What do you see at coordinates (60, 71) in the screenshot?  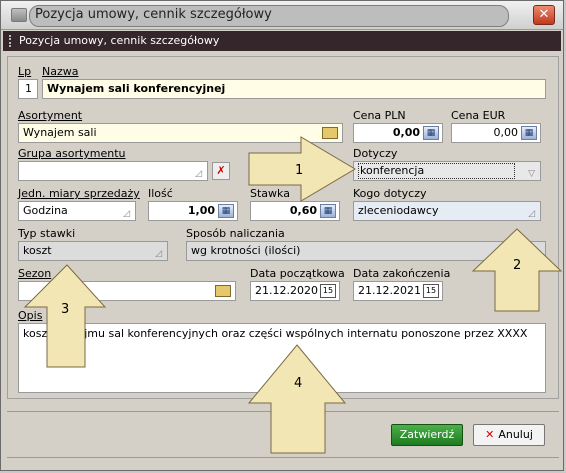 I see `nazwa-label: Nazwa` at bounding box center [60, 71].